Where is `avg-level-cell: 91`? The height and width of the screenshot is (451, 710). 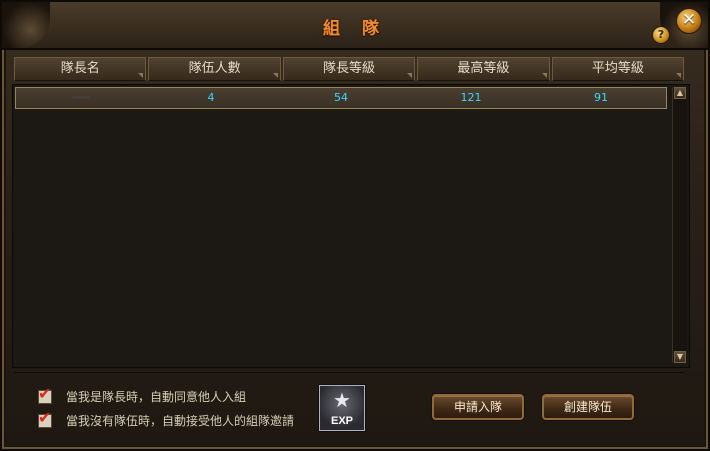 avg-level-cell: 91 is located at coordinates (601, 97).